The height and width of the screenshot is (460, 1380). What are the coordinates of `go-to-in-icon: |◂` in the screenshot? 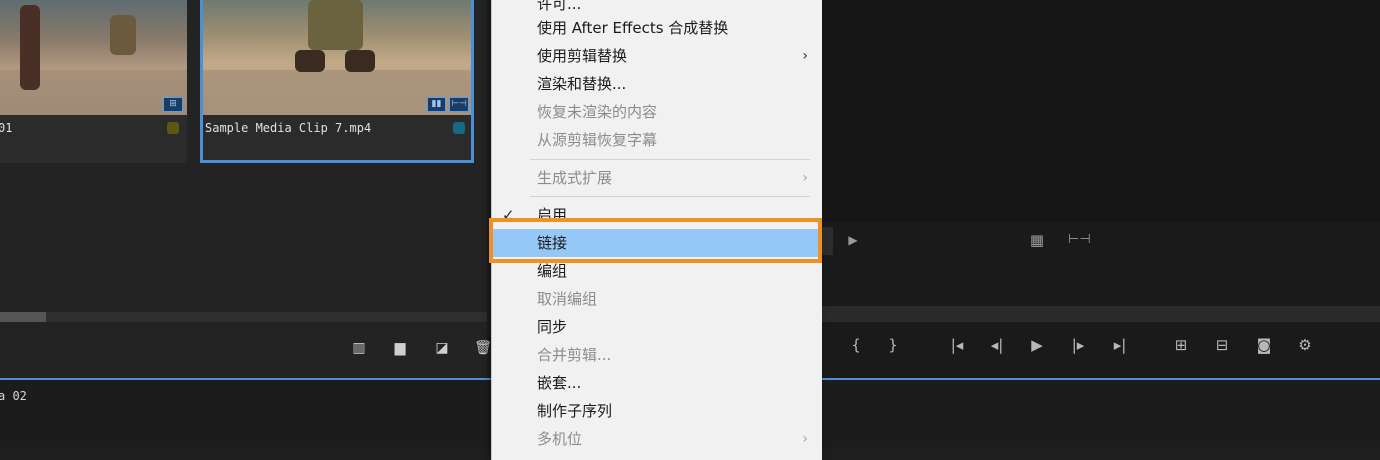 It's located at (957, 345).